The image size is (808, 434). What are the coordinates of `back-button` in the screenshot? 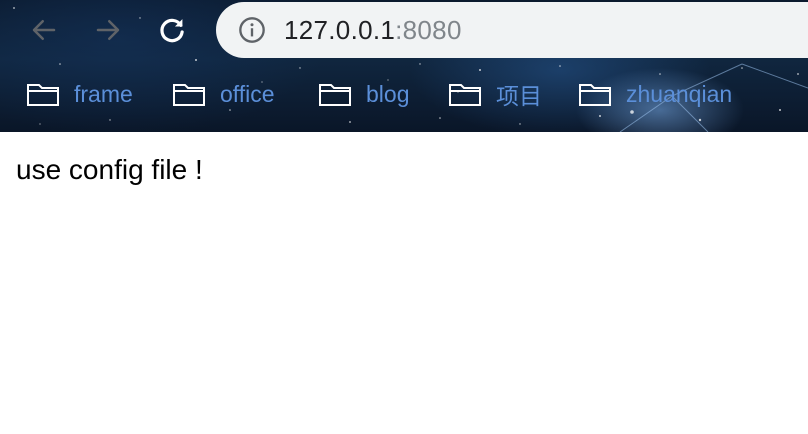 It's located at (44, 30).